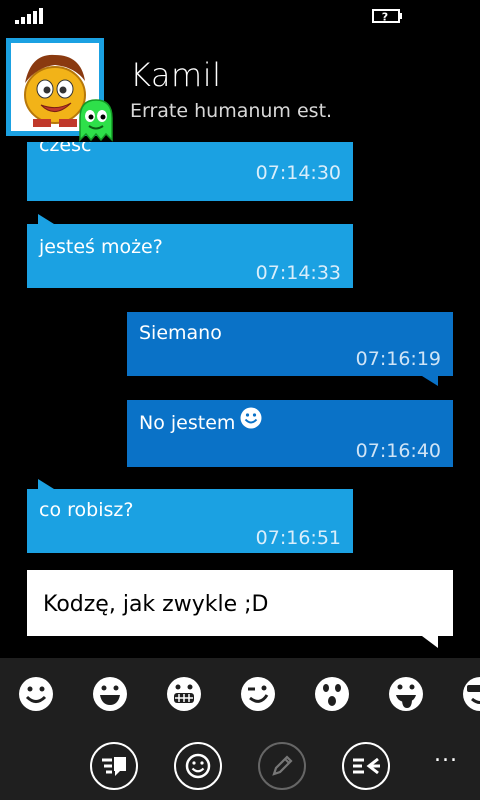 The width and height of the screenshot is (480, 800). What do you see at coordinates (156, 604) in the screenshot?
I see `draft-text: Kodzę, jak zwykle ;D` at bounding box center [156, 604].